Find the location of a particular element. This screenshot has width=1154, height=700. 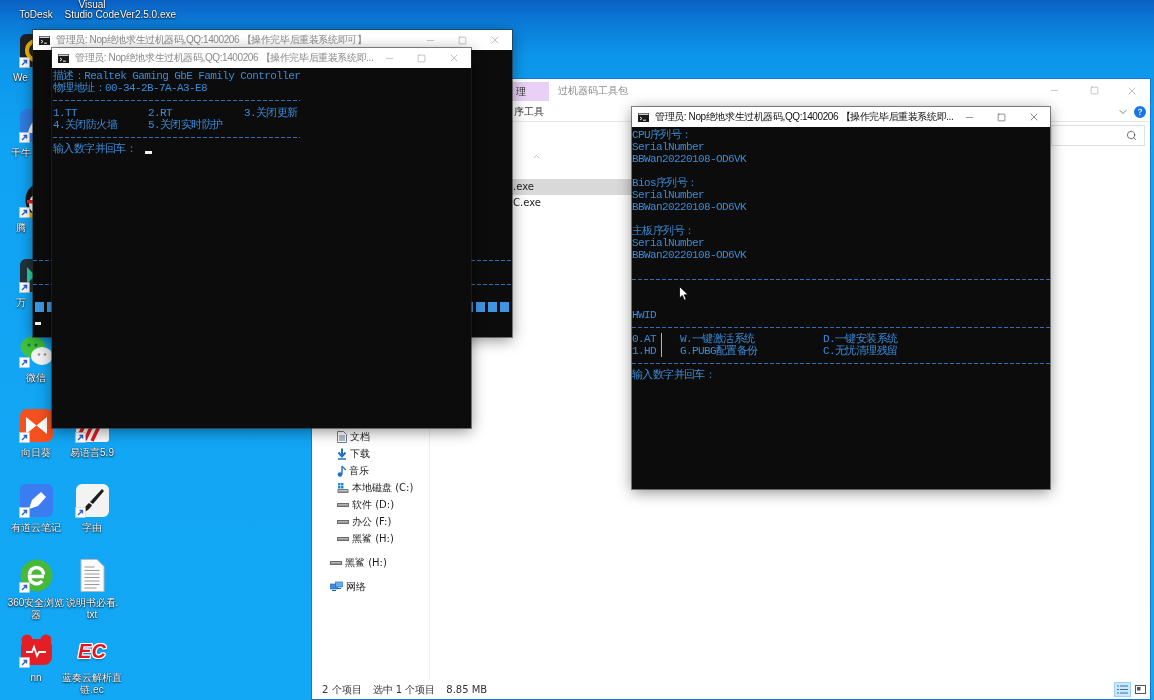

list-view-icon is located at coordinates (1122, 689).